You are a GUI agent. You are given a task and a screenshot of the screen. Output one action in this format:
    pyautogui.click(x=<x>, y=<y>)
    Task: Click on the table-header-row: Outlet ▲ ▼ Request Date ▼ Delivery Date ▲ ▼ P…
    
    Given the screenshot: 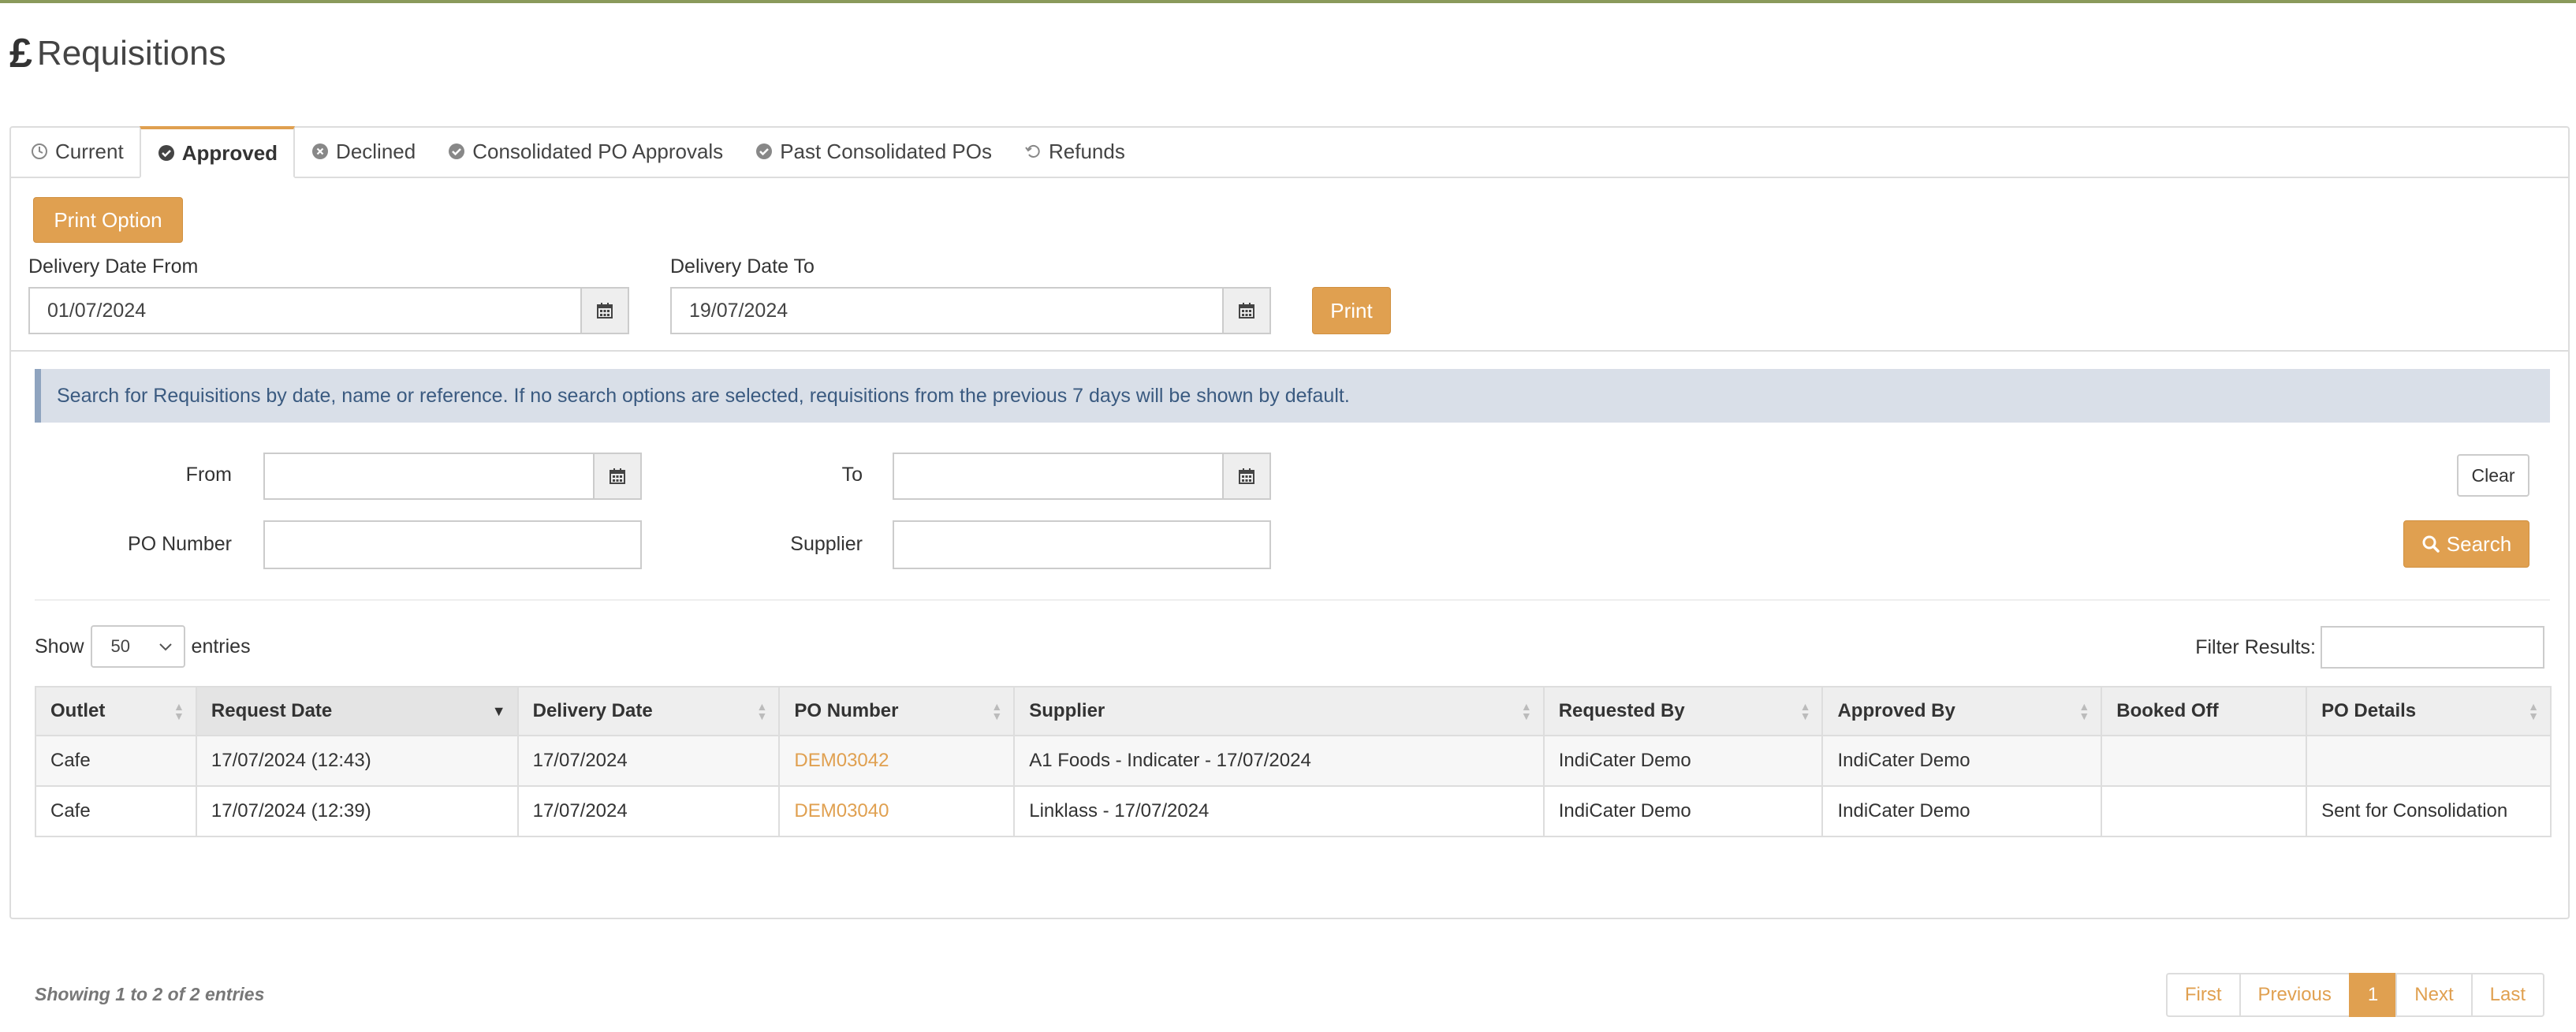 What is the action you would take?
    pyautogui.click(x=1294, y=711)
    